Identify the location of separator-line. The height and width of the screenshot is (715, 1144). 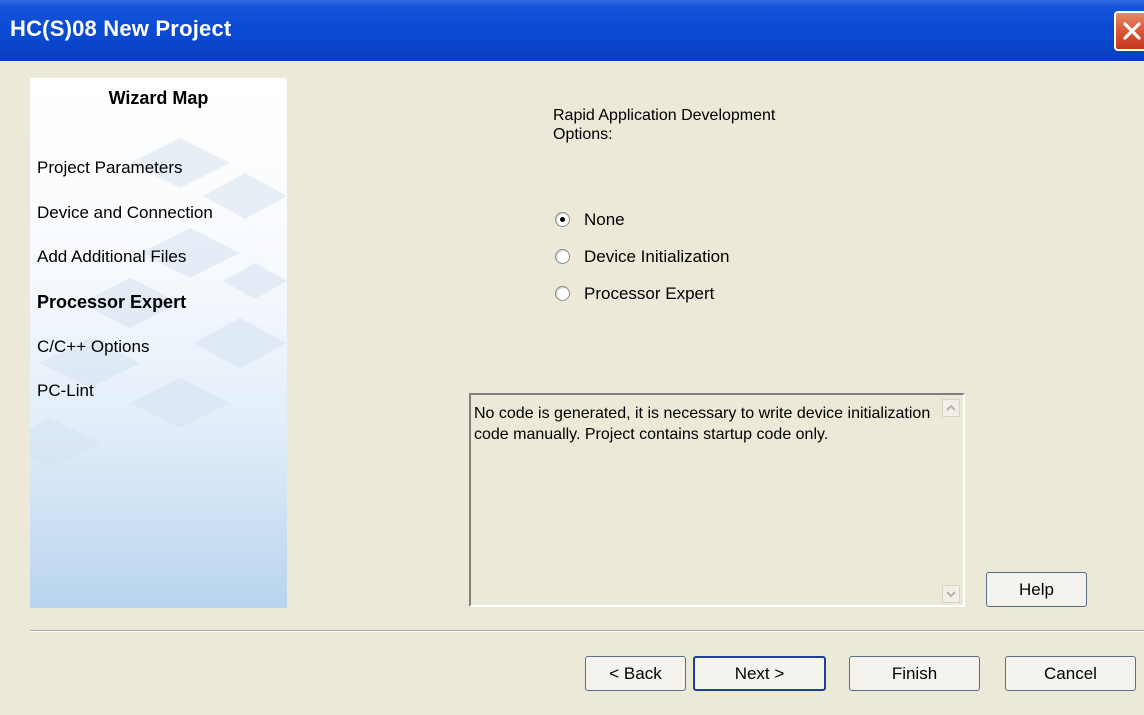
(587, 631).